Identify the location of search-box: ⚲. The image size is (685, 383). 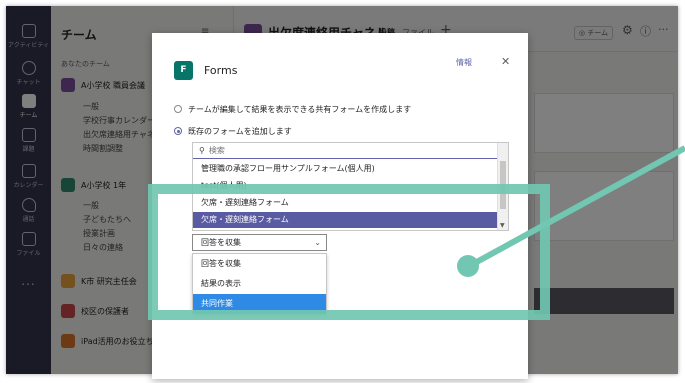
(345, 151).